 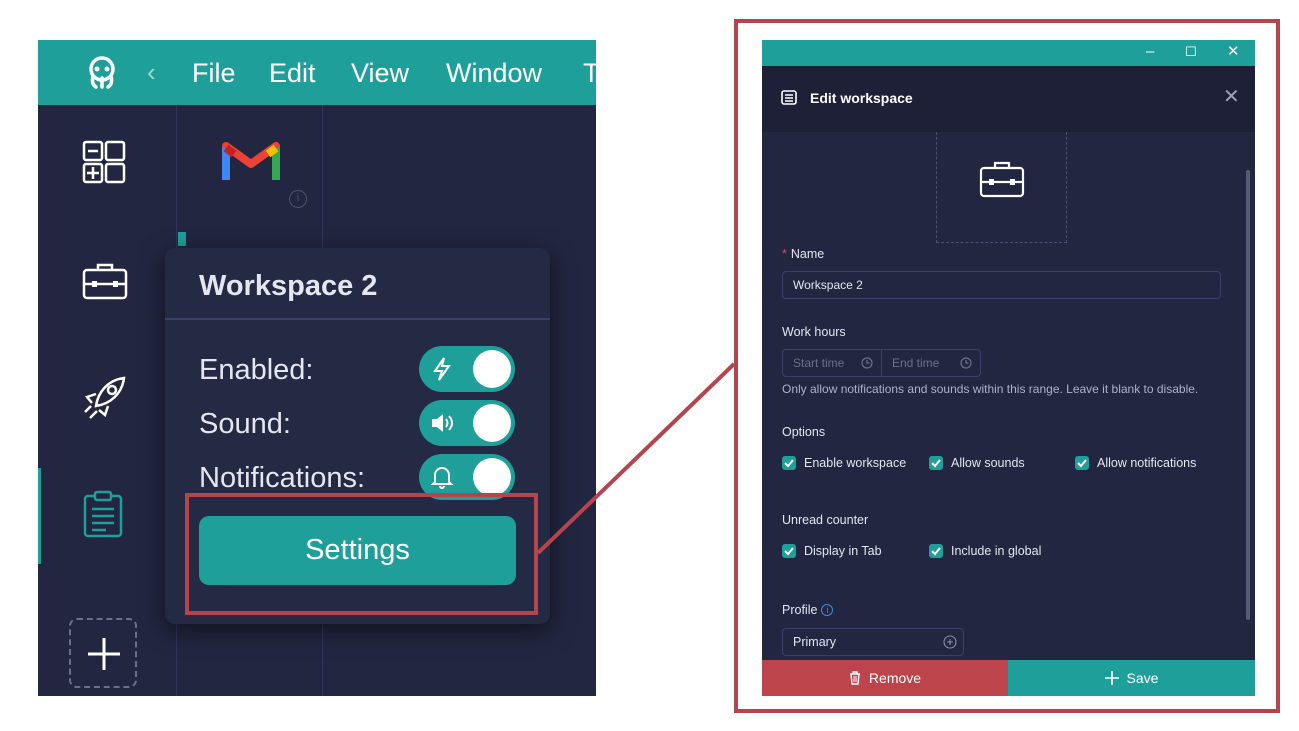 I want to click on bell-icon, so click(x=442, y=478).